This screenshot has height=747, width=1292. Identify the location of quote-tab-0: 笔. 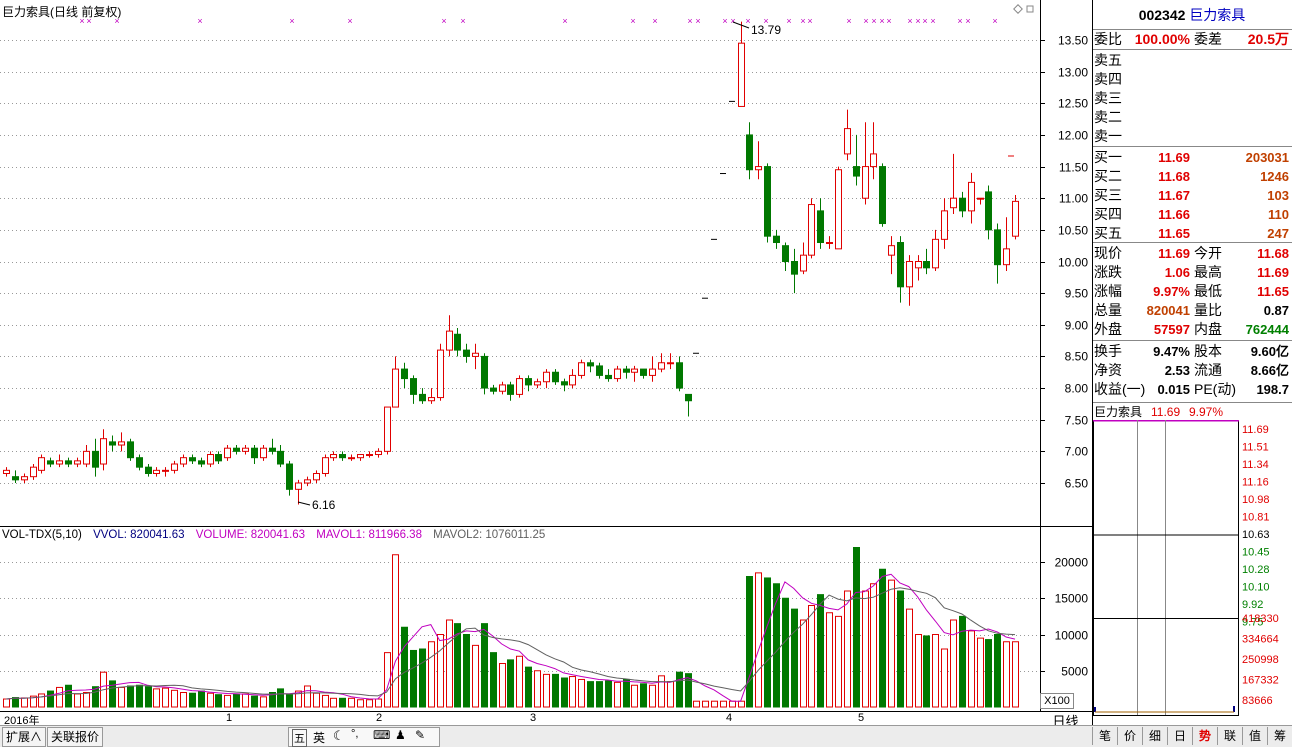
(1104, 736).